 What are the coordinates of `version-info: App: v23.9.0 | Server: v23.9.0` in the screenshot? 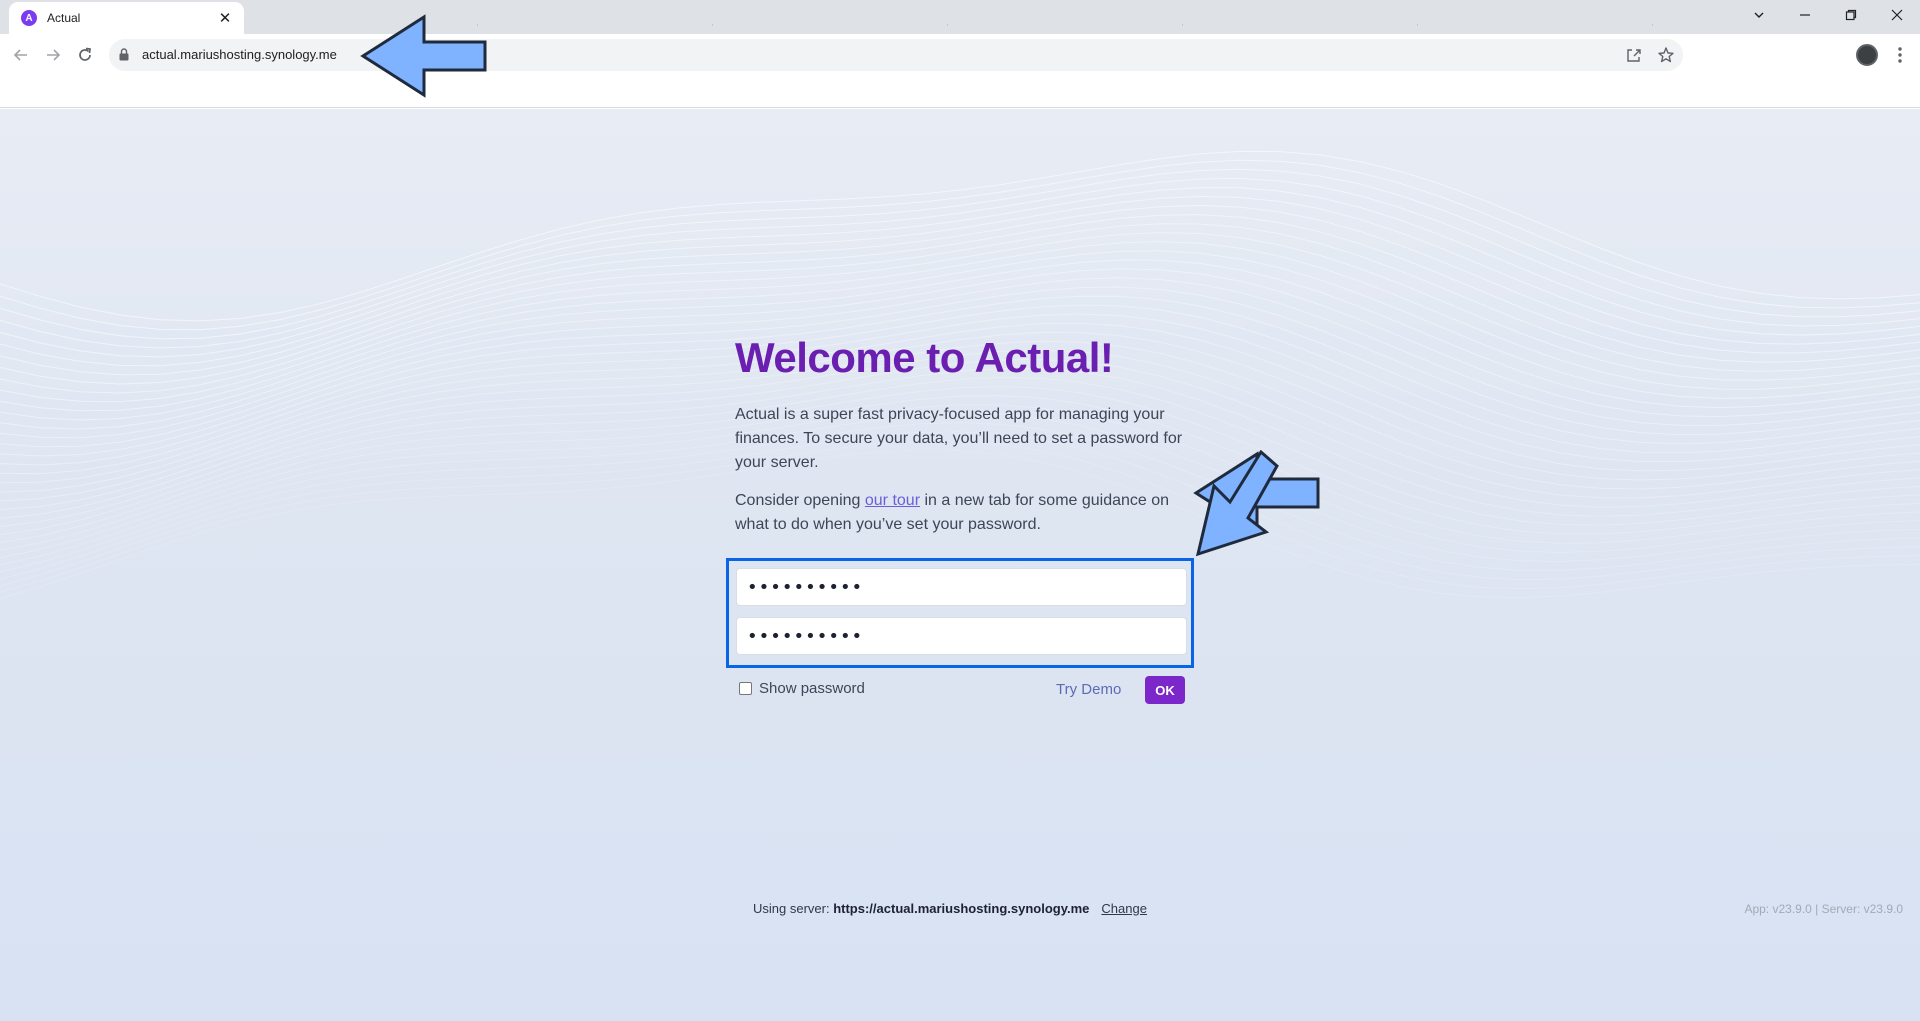 It's located at (1823, 909).